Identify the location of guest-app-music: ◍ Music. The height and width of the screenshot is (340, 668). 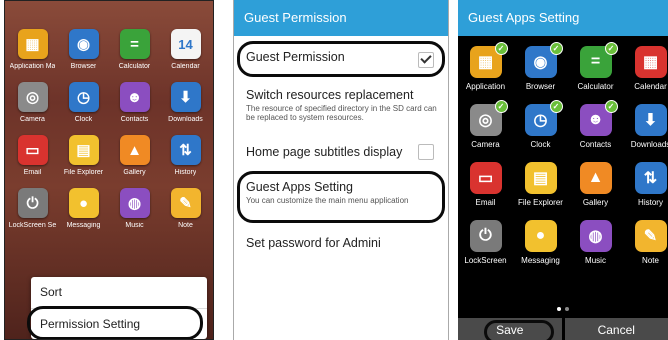
(595, 242).